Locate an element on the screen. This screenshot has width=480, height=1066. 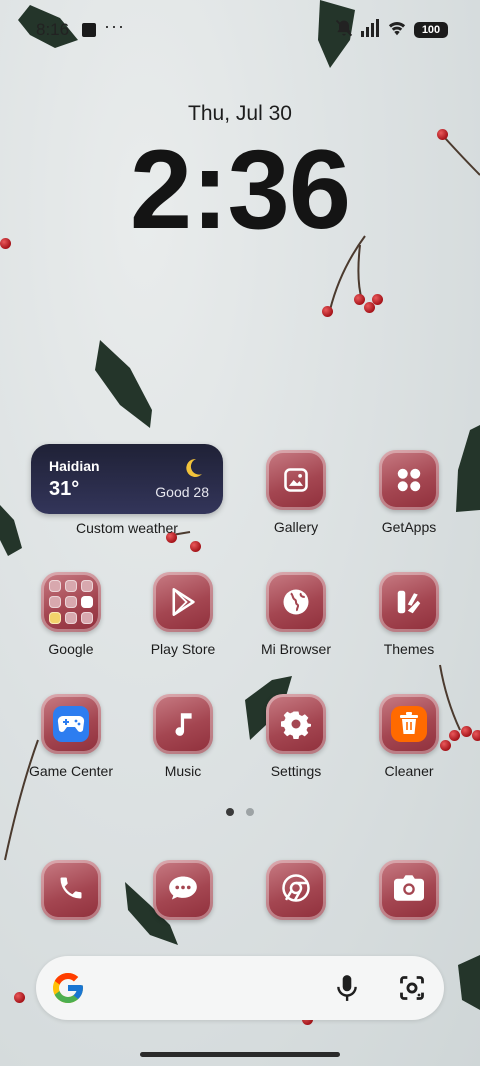
battery-icon: 100 is located at coordinates (431, 30).